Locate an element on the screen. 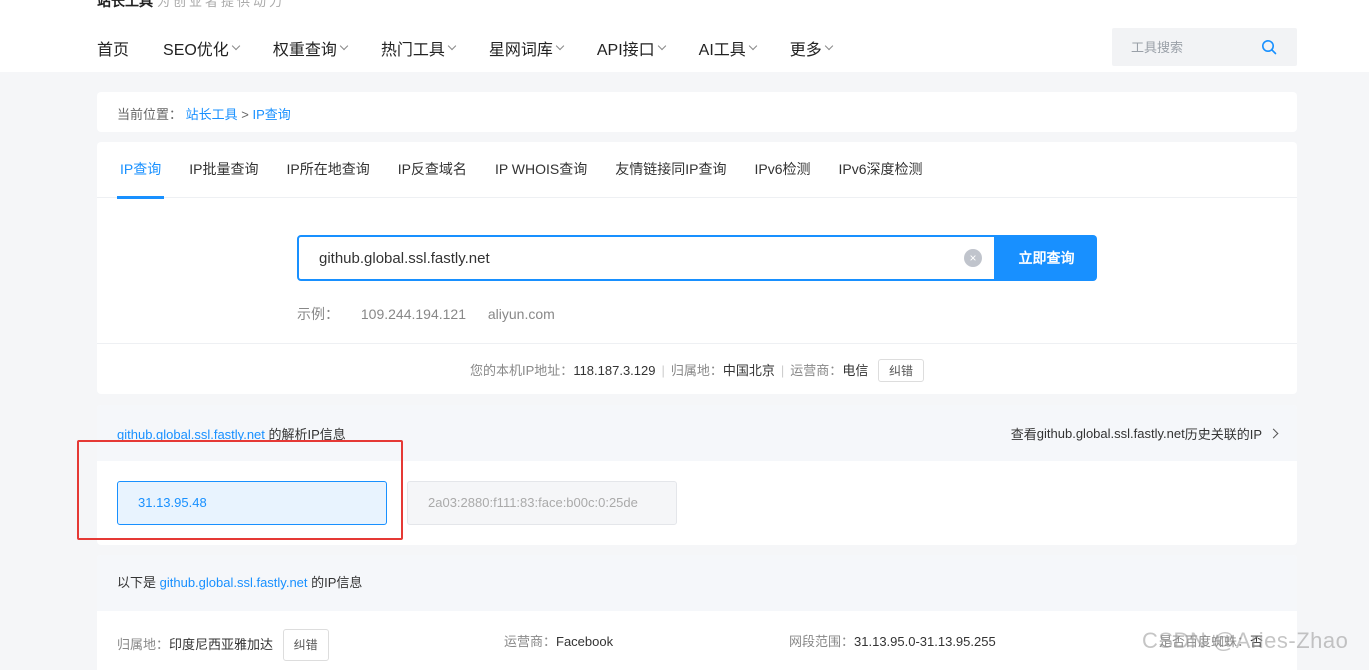  highlight-annotation-box is located at coordinates (240, 490).